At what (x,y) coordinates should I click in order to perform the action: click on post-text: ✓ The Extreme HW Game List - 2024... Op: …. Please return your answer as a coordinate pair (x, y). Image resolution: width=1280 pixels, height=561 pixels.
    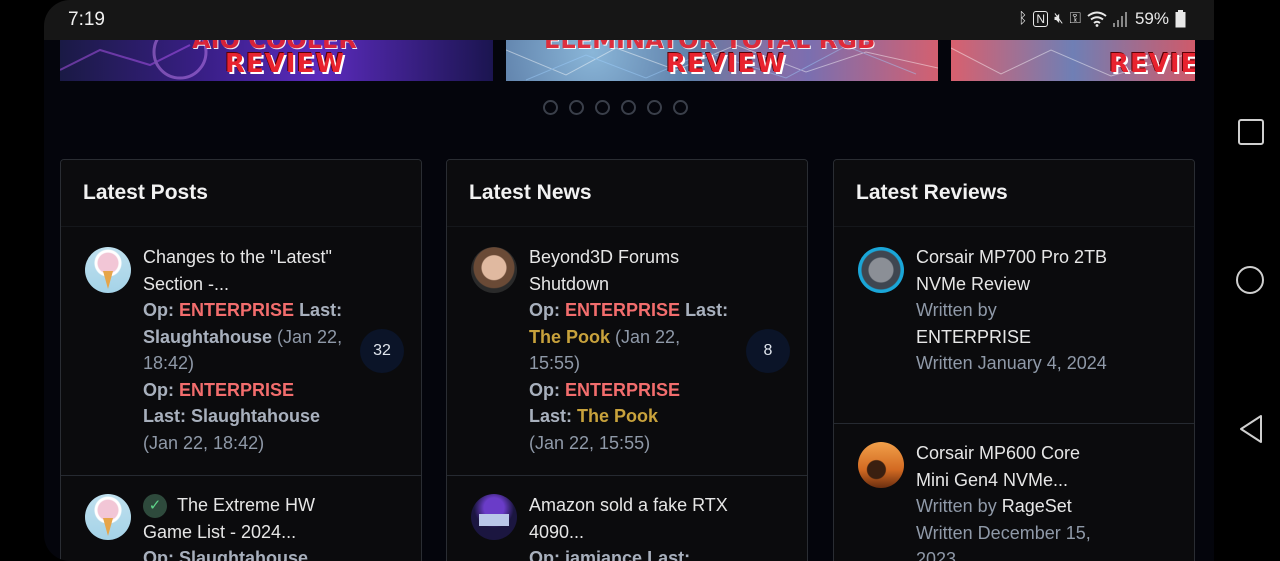
    Looking at the image, I should click on (248, 526).